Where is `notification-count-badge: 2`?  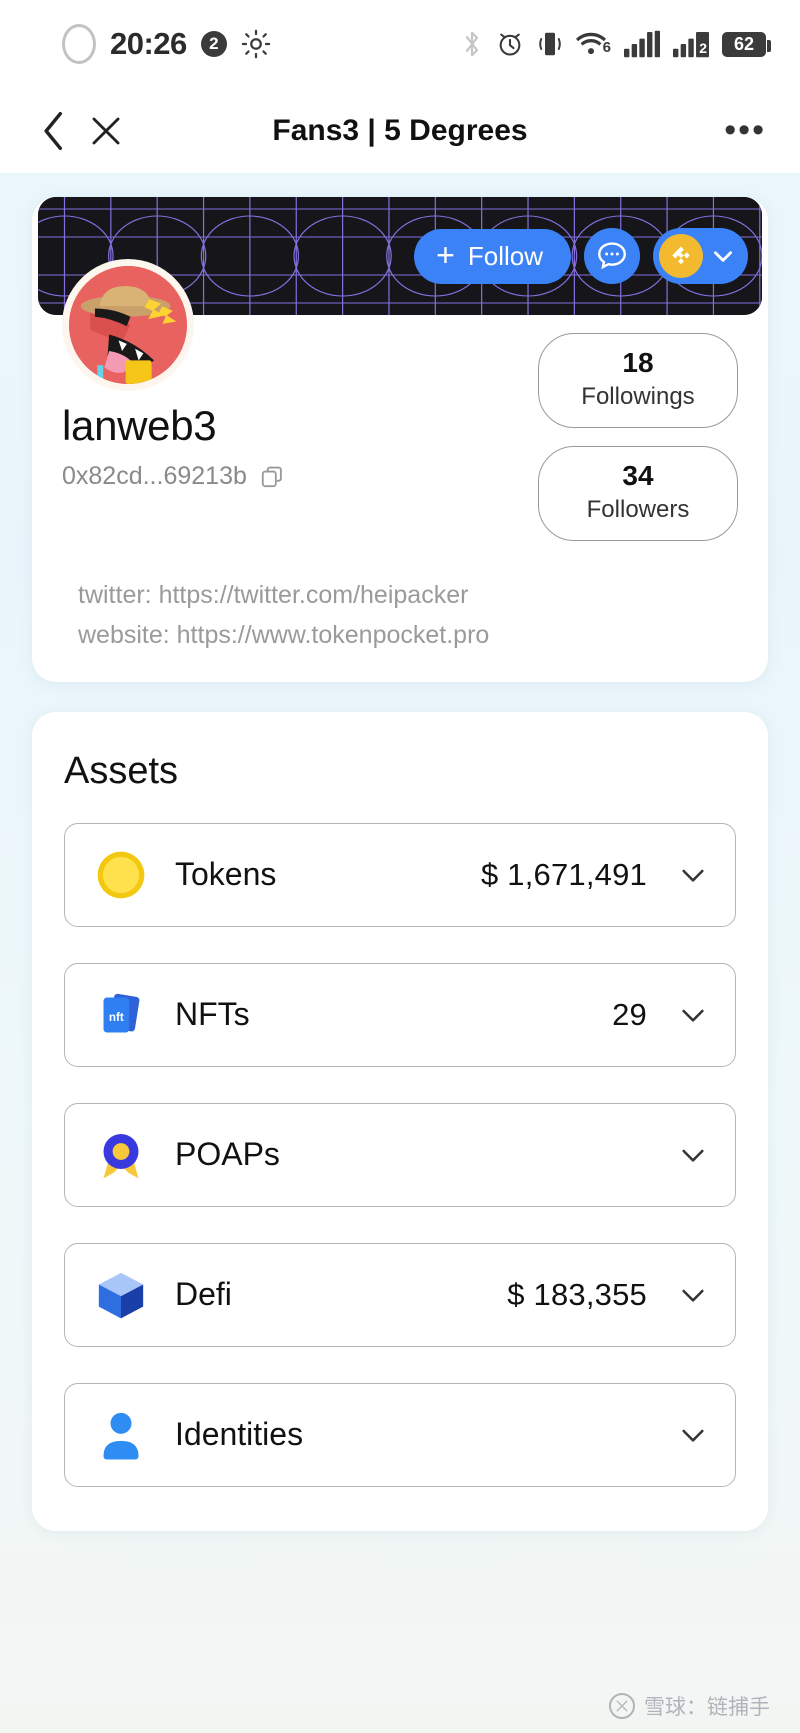
notification-count-badge: 2 is located at coordinates (213, 44).